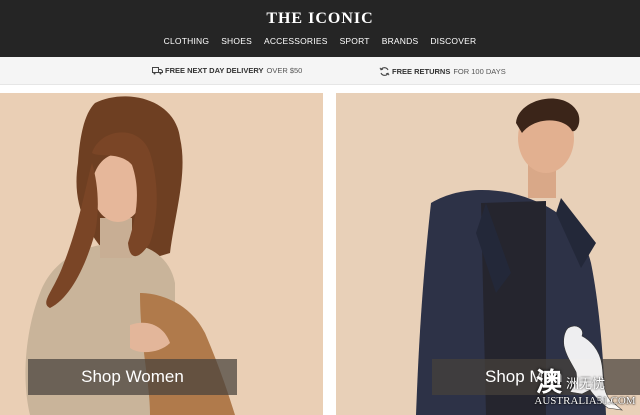 Image resolution: width=640 pixels, height=415 pixels. I want to click on promo-delivery: FREE NEXT DAY DELIVERY OVER $50, so click(227, 70).